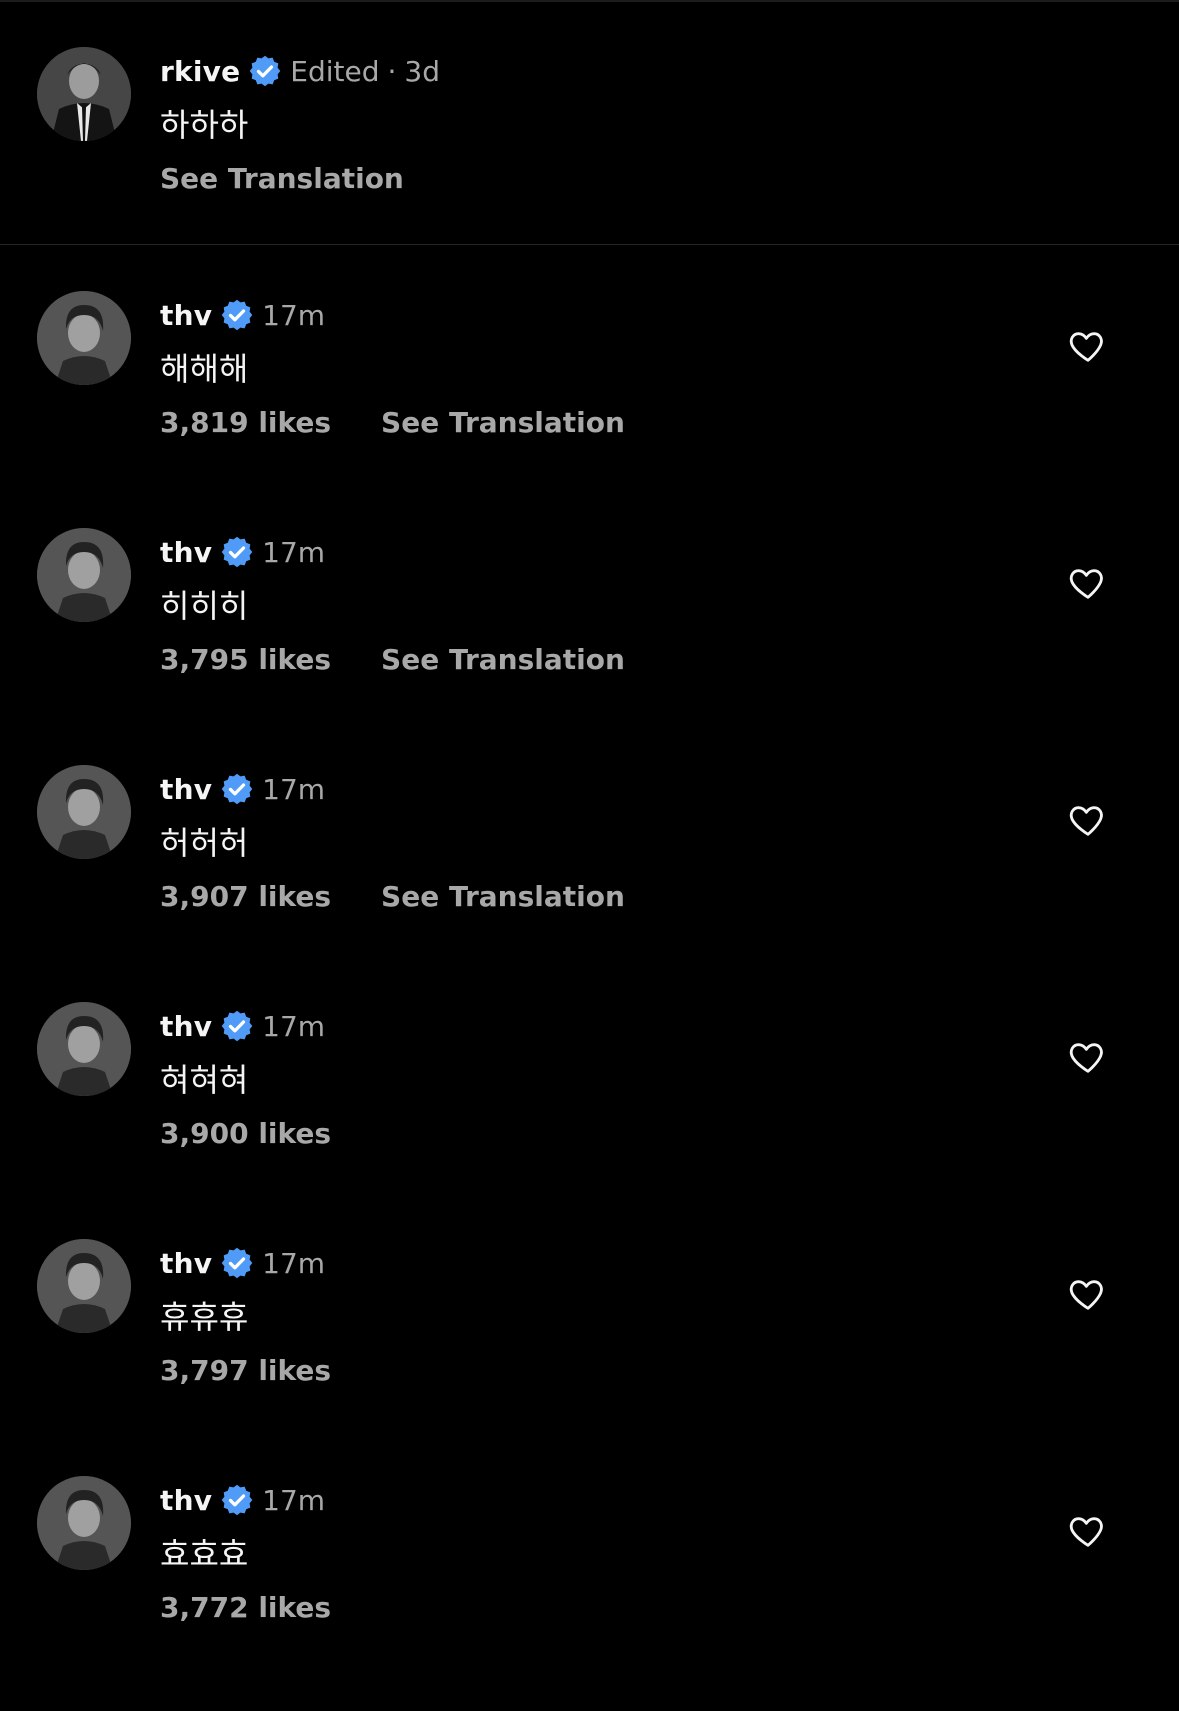 The image size is (1179, 1711). I want to click on caption-actions: See Translation, so click(282, 178).